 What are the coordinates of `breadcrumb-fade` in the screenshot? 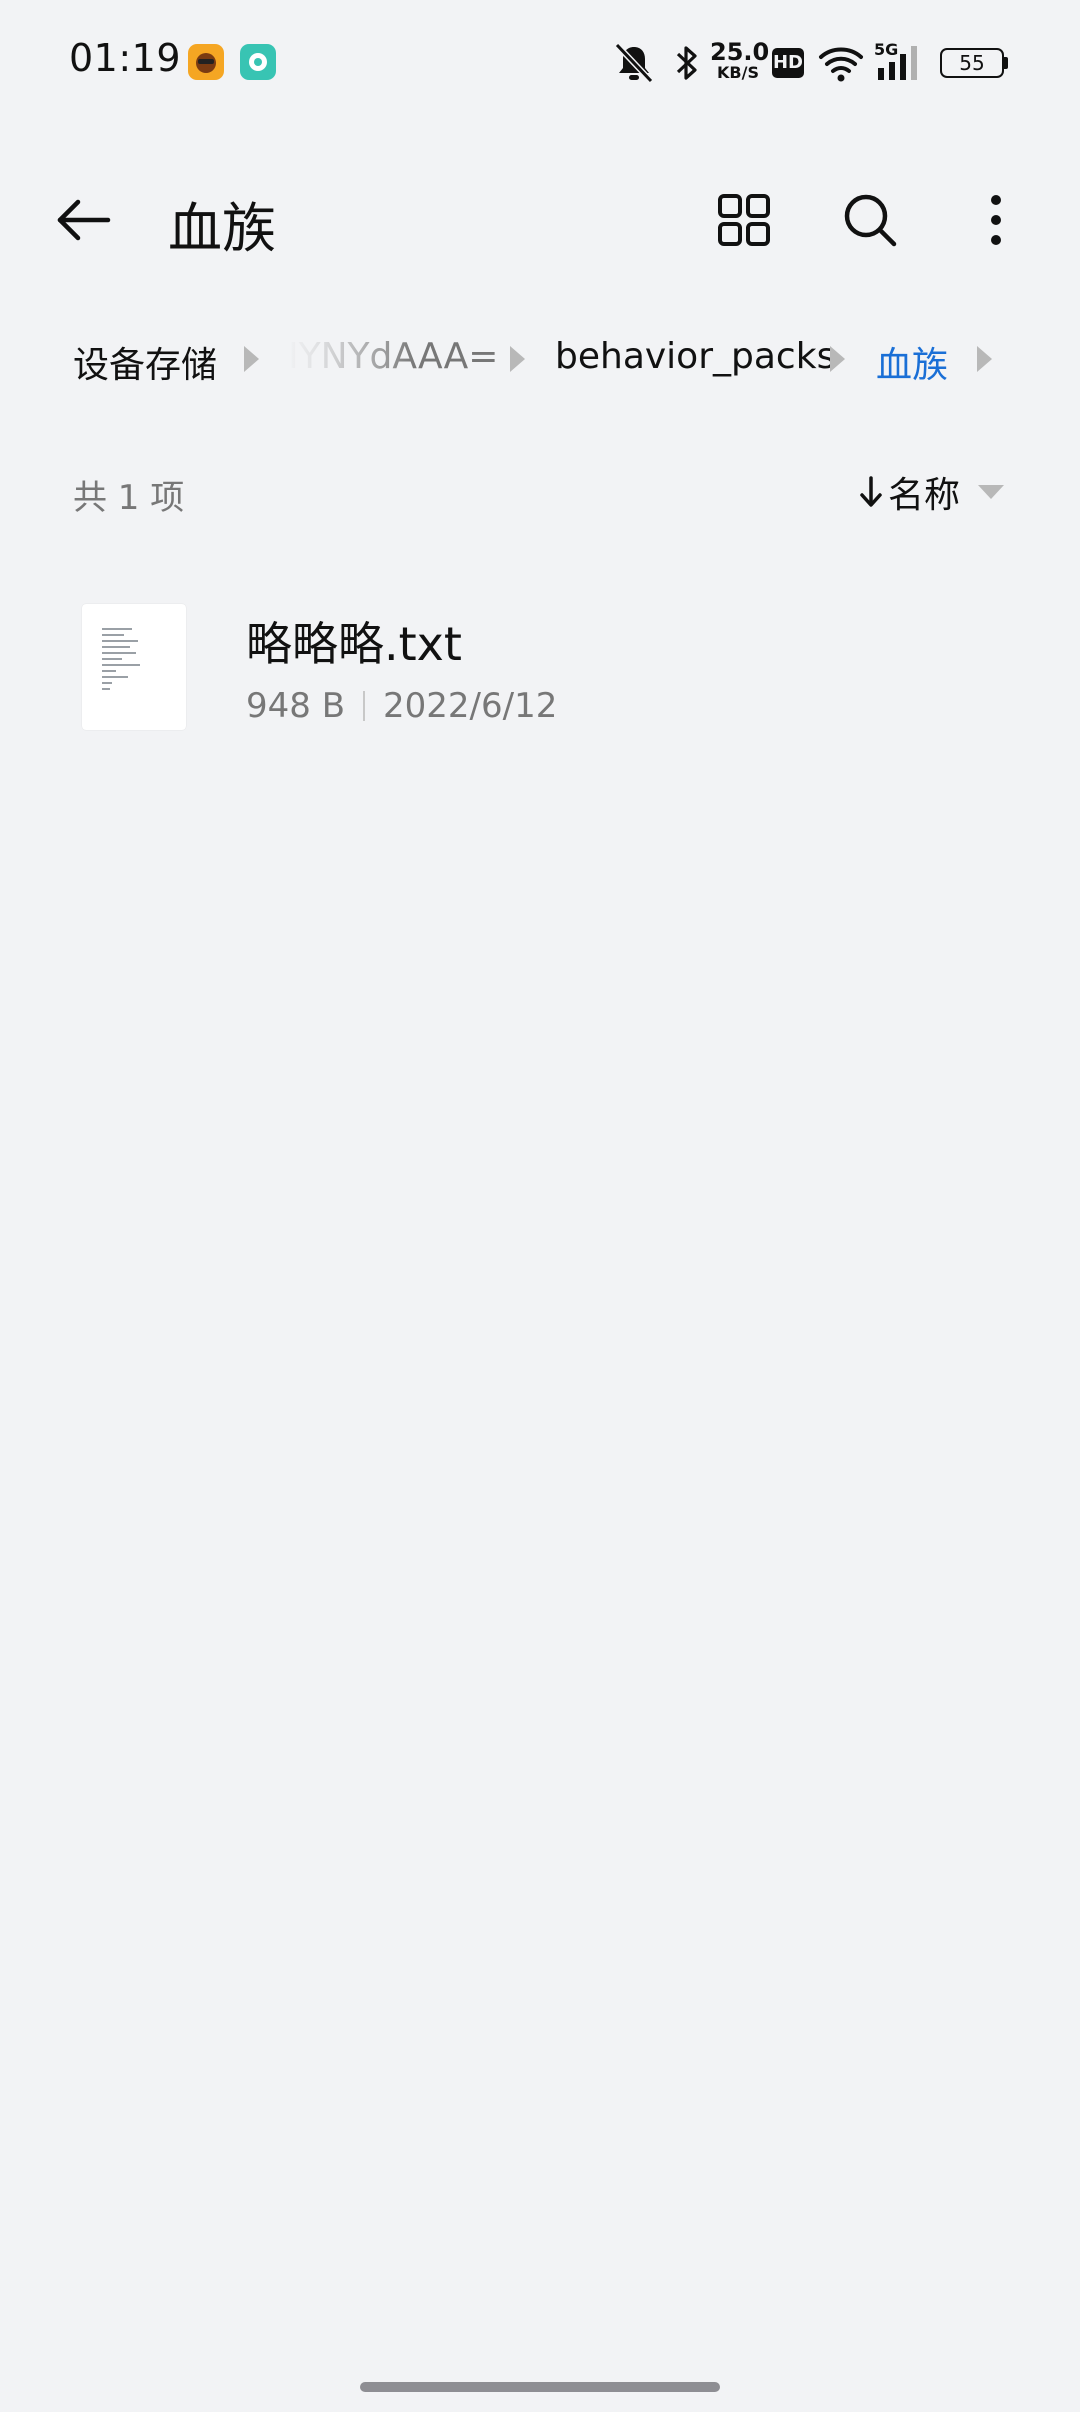 It's located at (351, 361).